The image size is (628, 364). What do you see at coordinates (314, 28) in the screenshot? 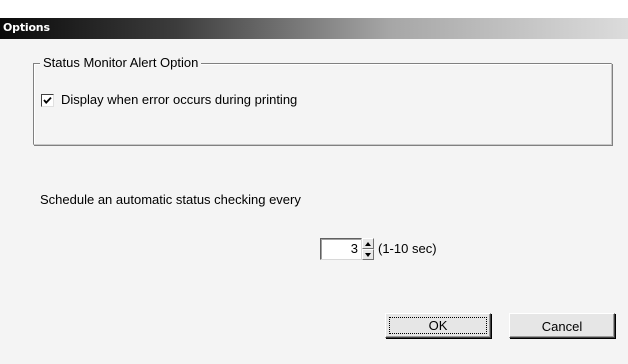
I see `title-bar: Options` at bounding box center [314, 28].